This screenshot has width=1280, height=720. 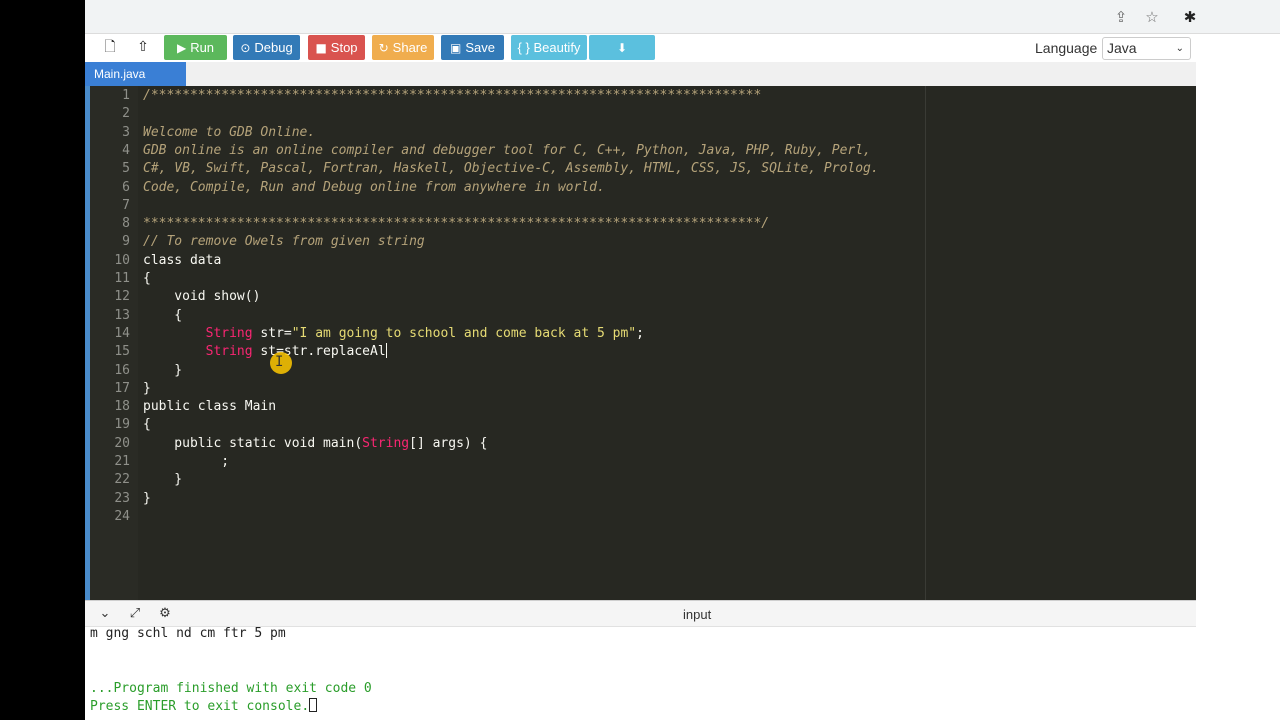 What do you see at coordinates (1152, 17) in the screenshot?
I see `bookmark-star-icon: ☆` at bounding box center [1152, 17].